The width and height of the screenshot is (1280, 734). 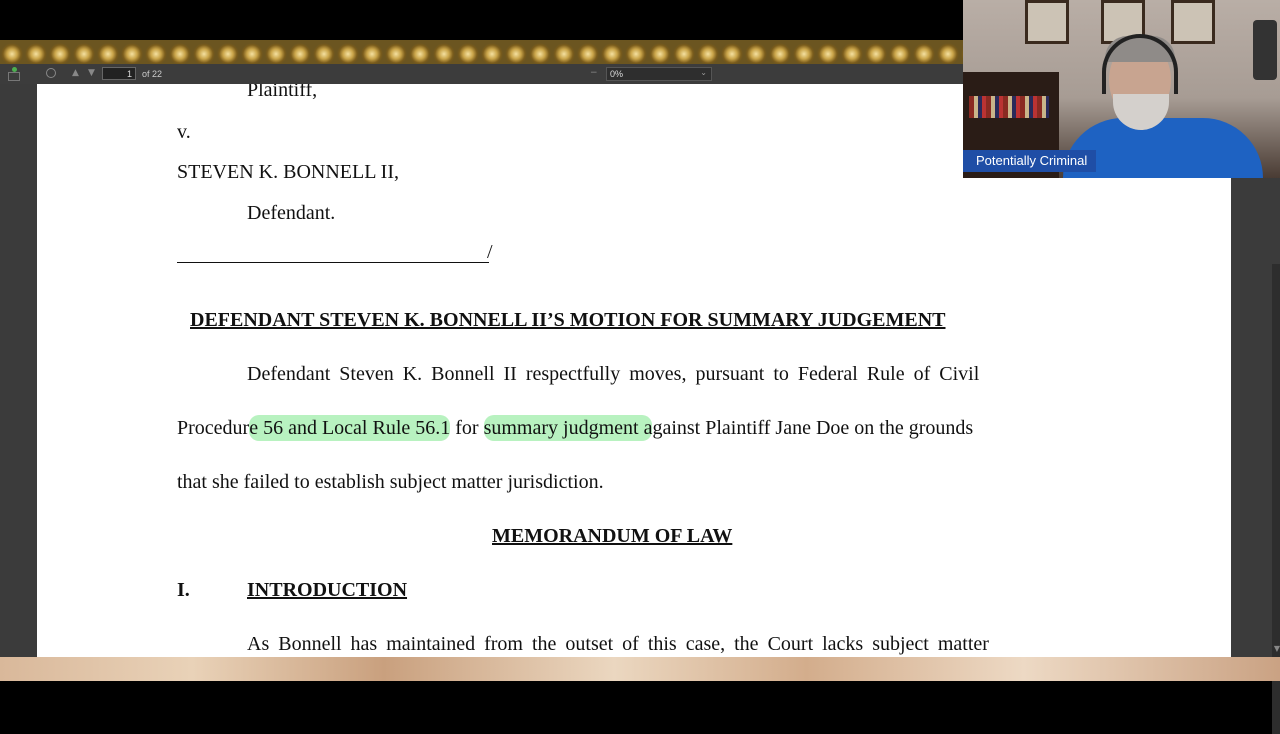 I want to click on zoom-value: 0%, so click(x=617, y=74).